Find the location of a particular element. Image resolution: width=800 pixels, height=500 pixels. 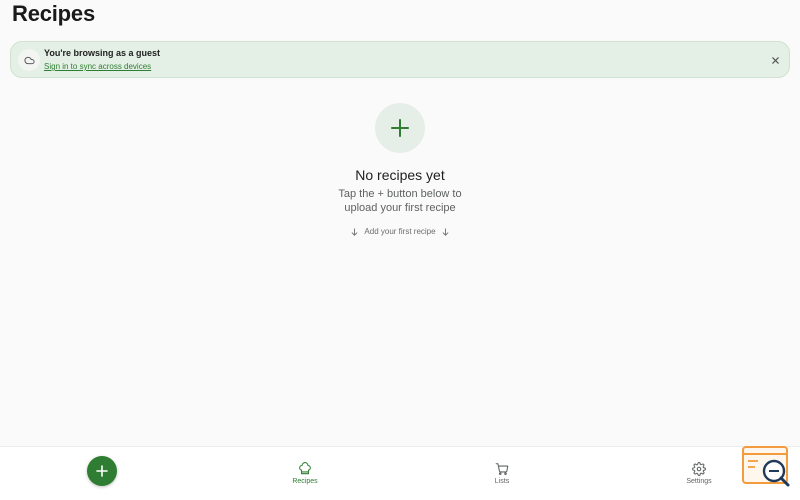

hint-label: Add your first recipe is located at coordinates (400, 231).